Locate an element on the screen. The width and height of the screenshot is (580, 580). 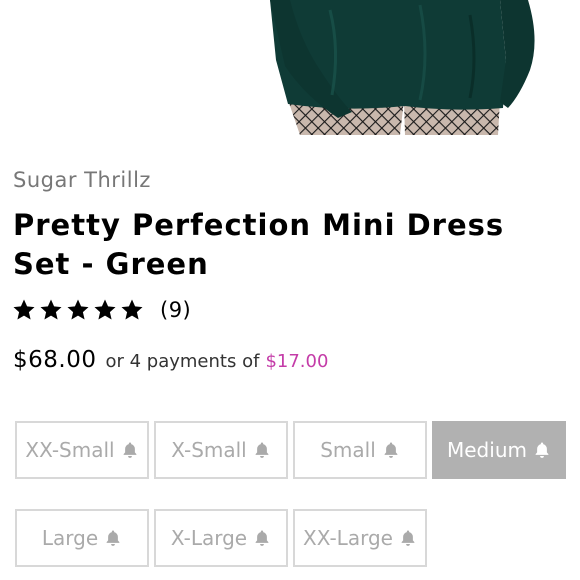
star-rating is located at coordinates (78, 310).